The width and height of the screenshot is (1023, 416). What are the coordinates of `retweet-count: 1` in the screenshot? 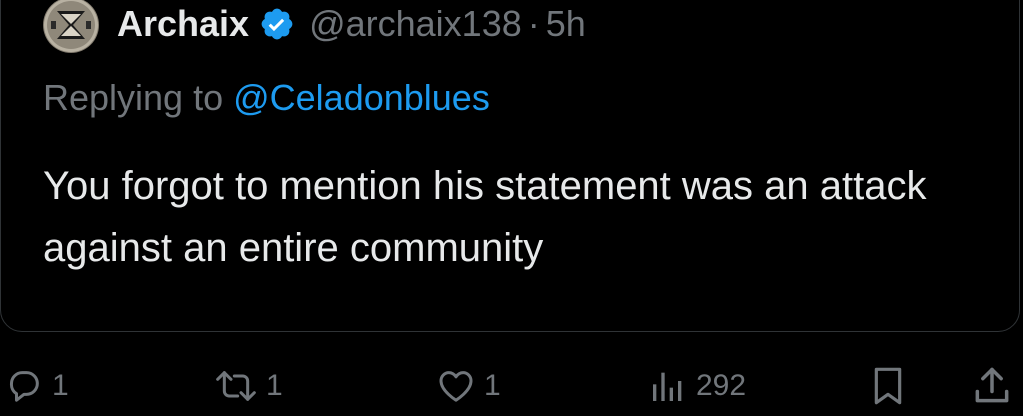 It's located at (274, 385).